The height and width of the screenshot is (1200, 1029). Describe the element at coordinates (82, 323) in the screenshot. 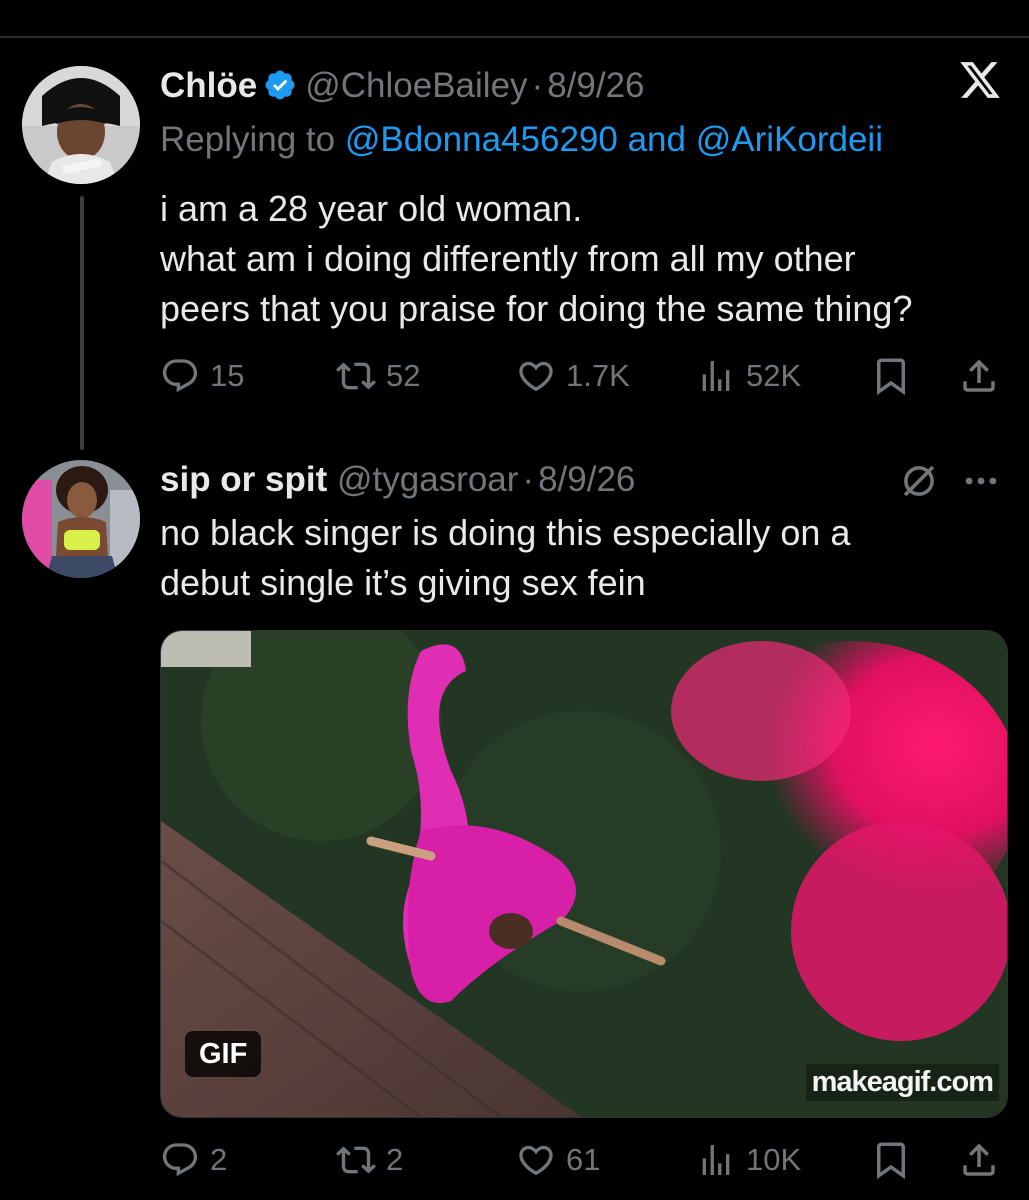

I see `thread-connector-line` at that location.